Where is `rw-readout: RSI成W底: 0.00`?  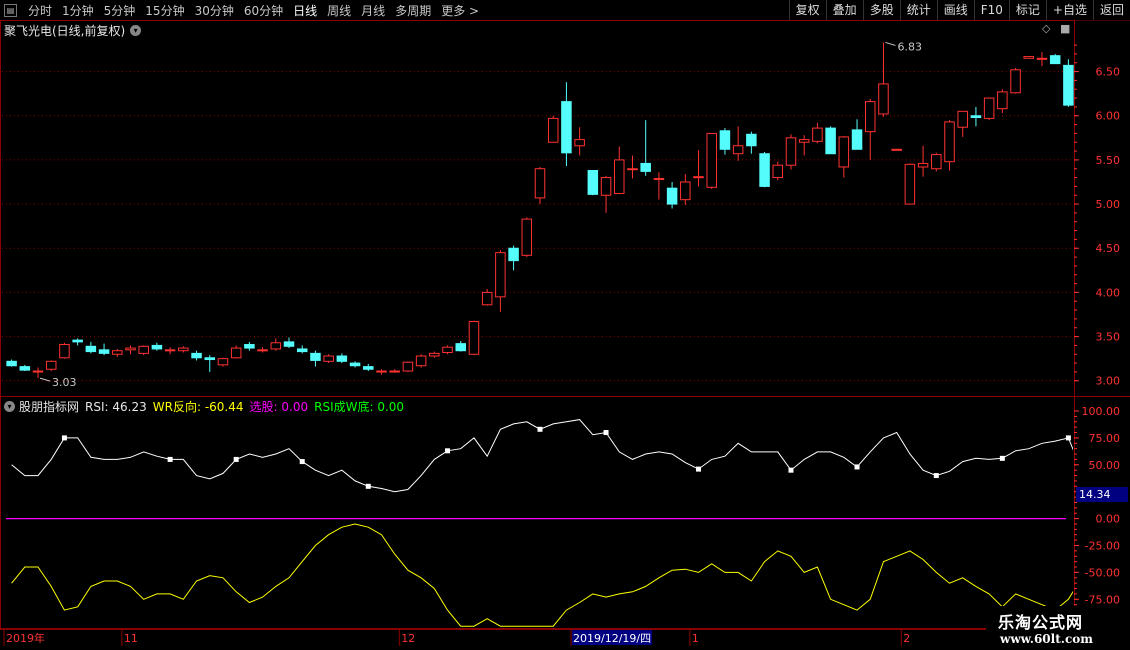 rw-readout: RSI成W底: 0.00 is located at coordinates (359, 406).